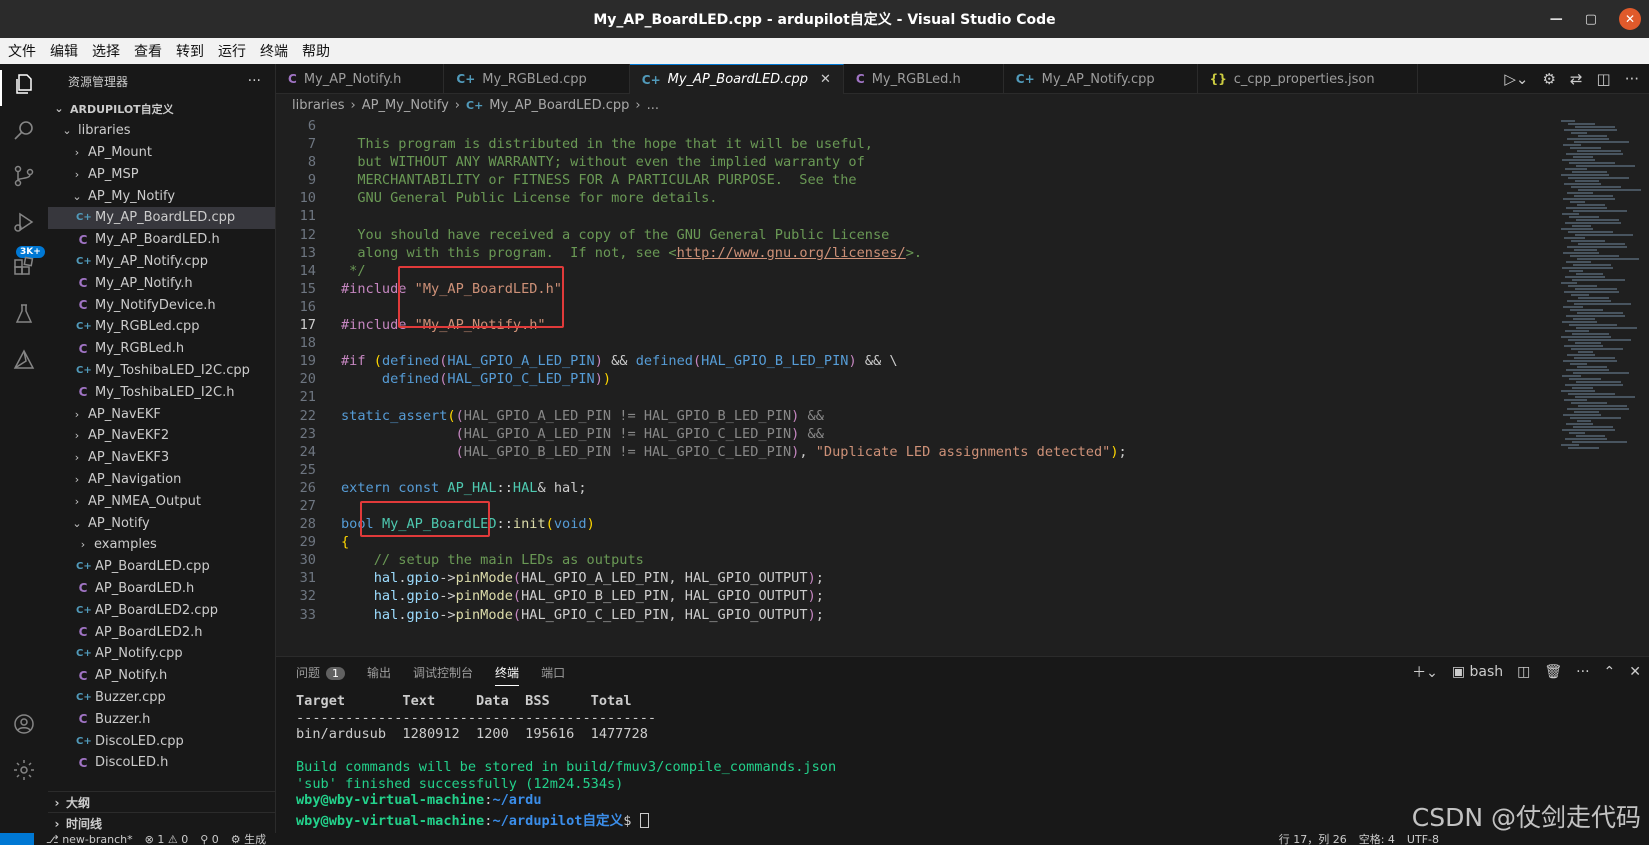  What do you see at coordinates (1477, 672) in the screenshot?
I see `terminal-shell: ▣ bash` at bounding box center [1477, 672].